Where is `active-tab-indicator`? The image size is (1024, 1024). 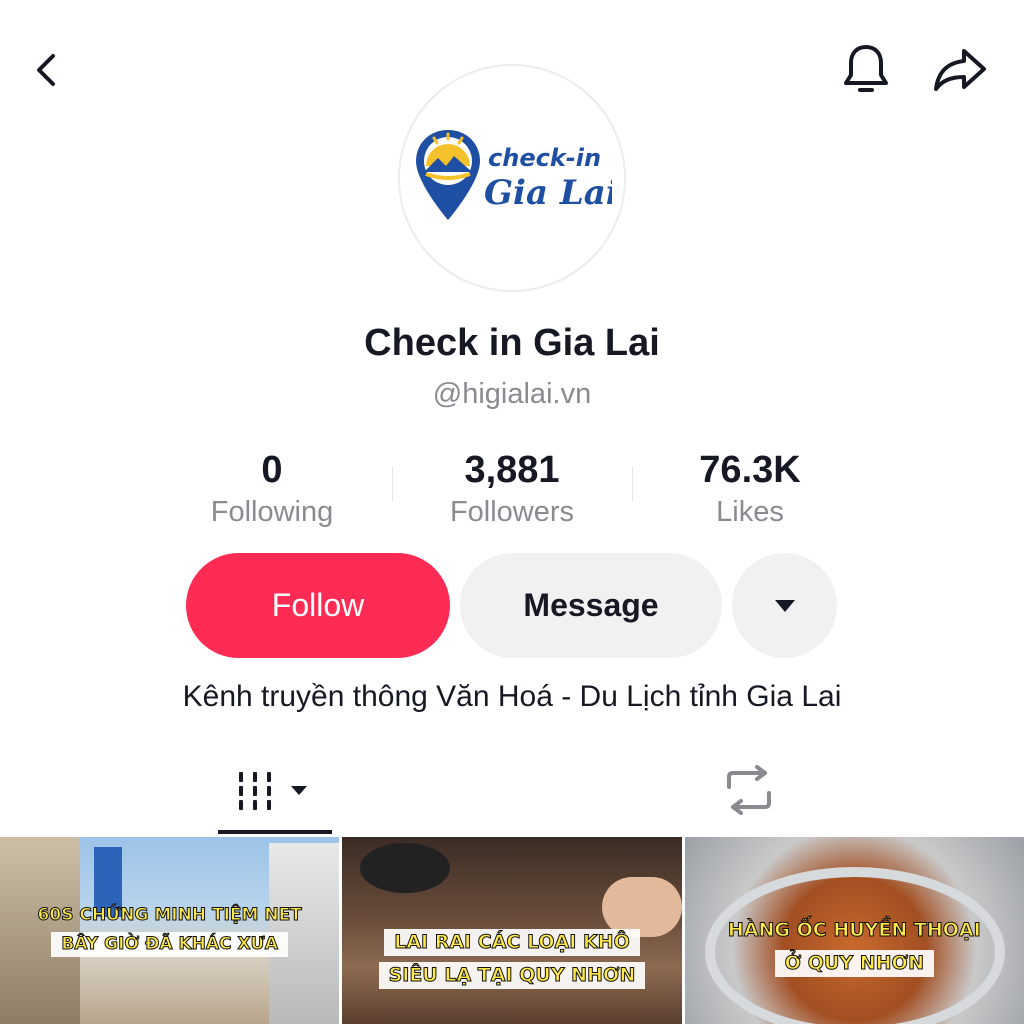 active-tab-indicator is located at coordinates (275, 832).